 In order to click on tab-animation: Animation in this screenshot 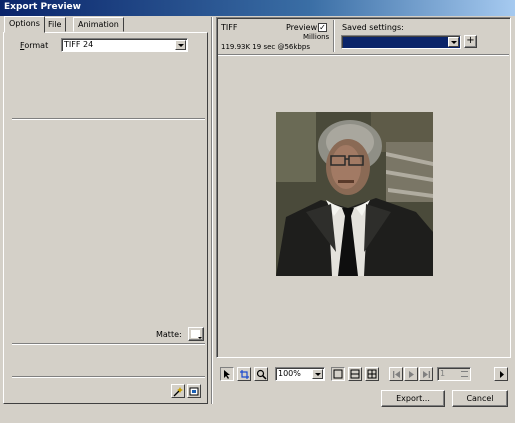, I will do `click(98, 24)`.